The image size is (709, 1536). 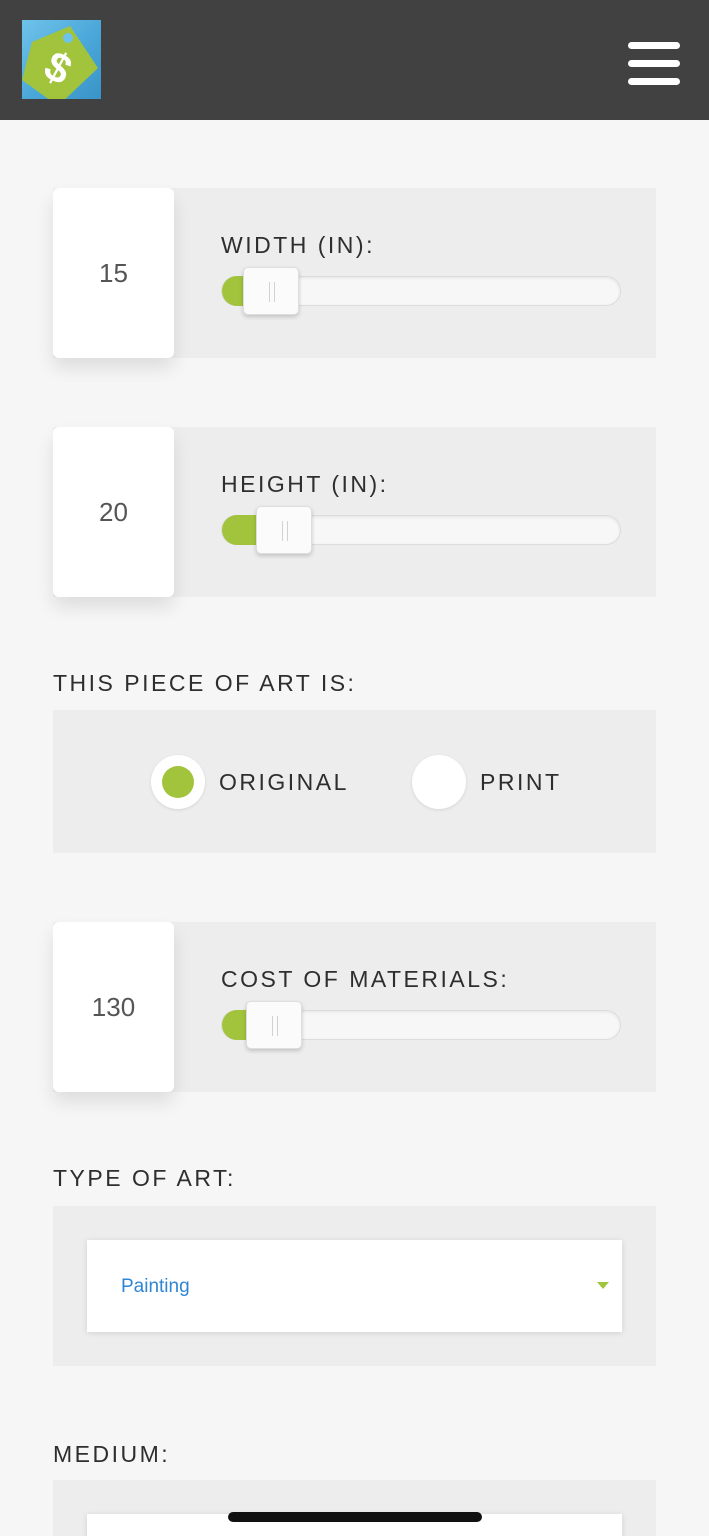 What do you see at coordinates (155, 1286) in the screenshot?
I see `type-of-art-selected: Painting` at bounding box center [155, 1286].